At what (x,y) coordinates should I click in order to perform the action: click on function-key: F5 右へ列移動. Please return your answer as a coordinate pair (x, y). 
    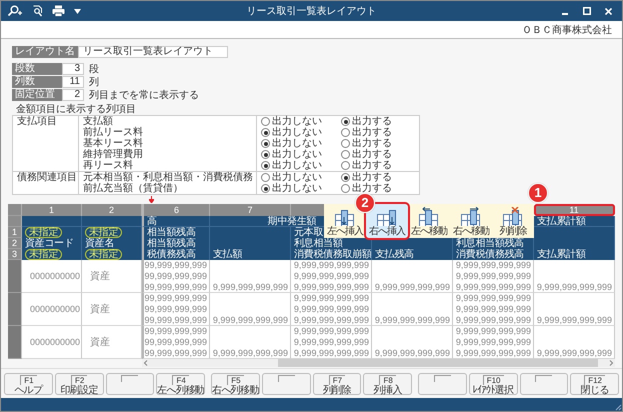
    Looking at the image, I should click on (235, 384).